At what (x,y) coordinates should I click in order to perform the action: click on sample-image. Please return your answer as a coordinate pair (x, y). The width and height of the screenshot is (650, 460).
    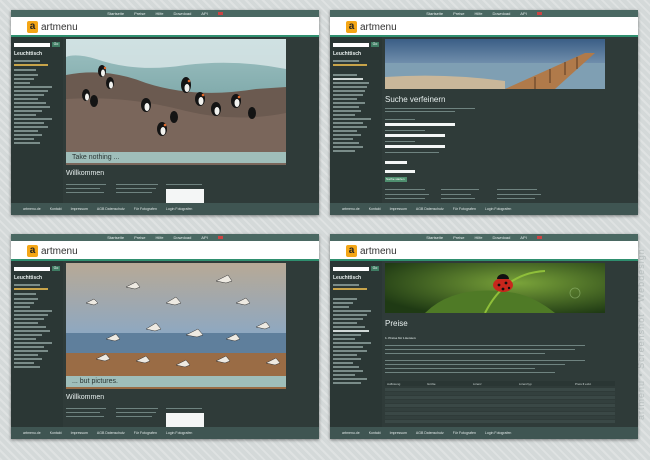
    Looking at the image, I should click on (185, 196).